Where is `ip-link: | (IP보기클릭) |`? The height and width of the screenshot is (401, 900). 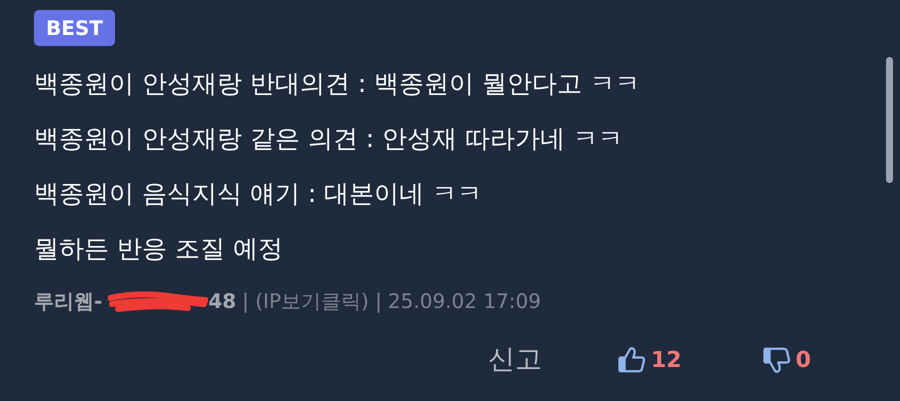 ip-link: | (IP보기클릭) | is located at coordinates (312, 301).